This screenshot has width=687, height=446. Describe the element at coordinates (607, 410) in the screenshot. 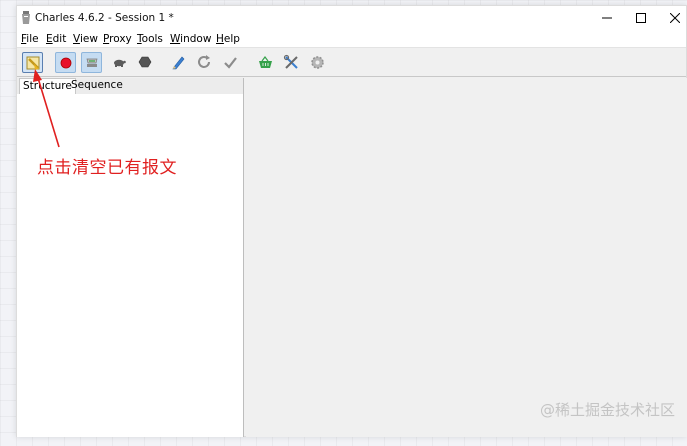

I see `watermark: @稀土掘金技术社区` at that location.